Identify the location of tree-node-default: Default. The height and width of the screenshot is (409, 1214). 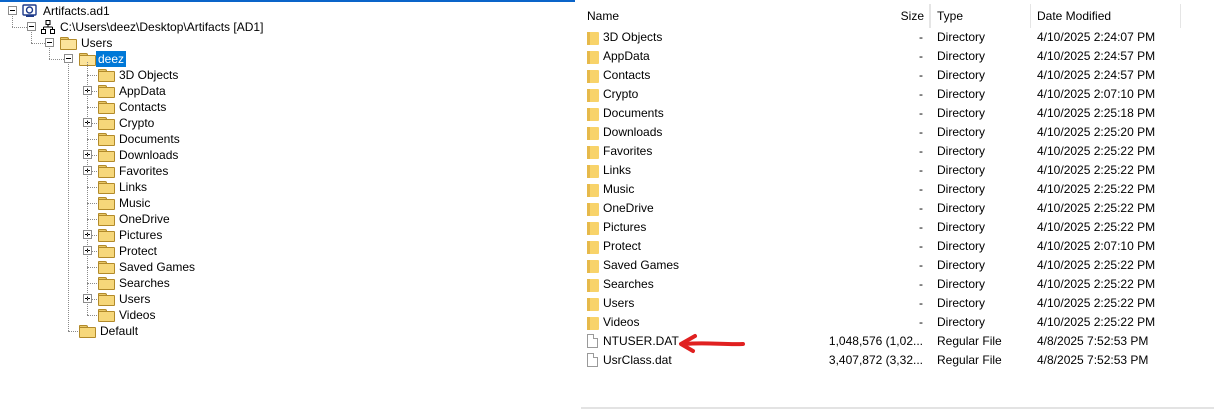
(100, 331).